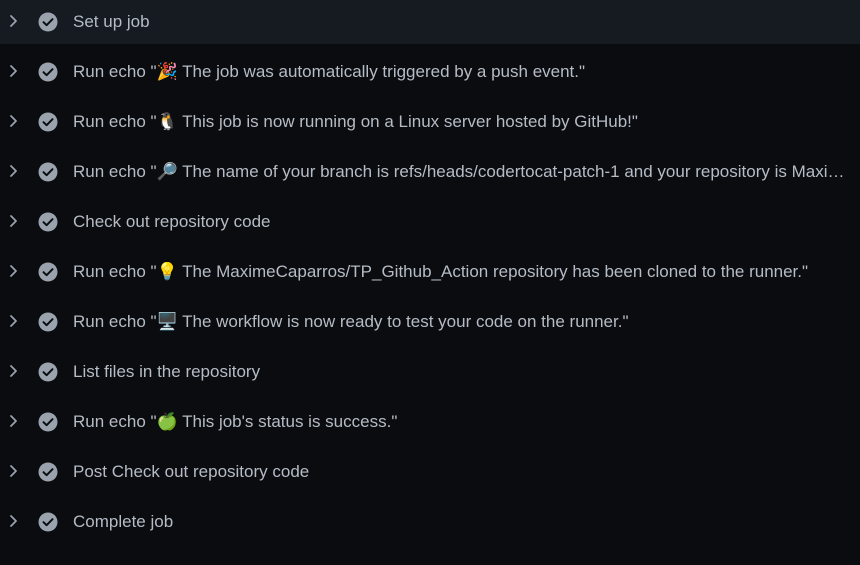  I want to click on step-row: Post Check out repository code, so click(430, 472).